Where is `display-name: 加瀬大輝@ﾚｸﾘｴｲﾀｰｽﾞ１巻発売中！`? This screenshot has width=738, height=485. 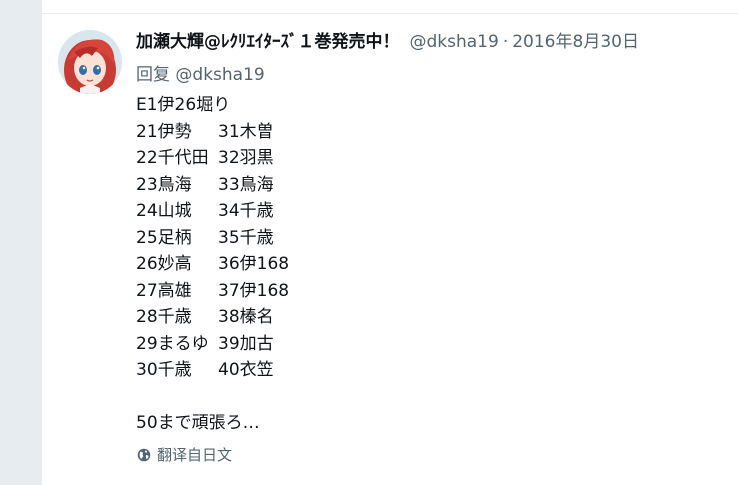 display-name: 加瀬大輝@ﾚｸﾘｴｲﾀｰｽﾞ１巻発売中！ is located at coordinates (268, 39).